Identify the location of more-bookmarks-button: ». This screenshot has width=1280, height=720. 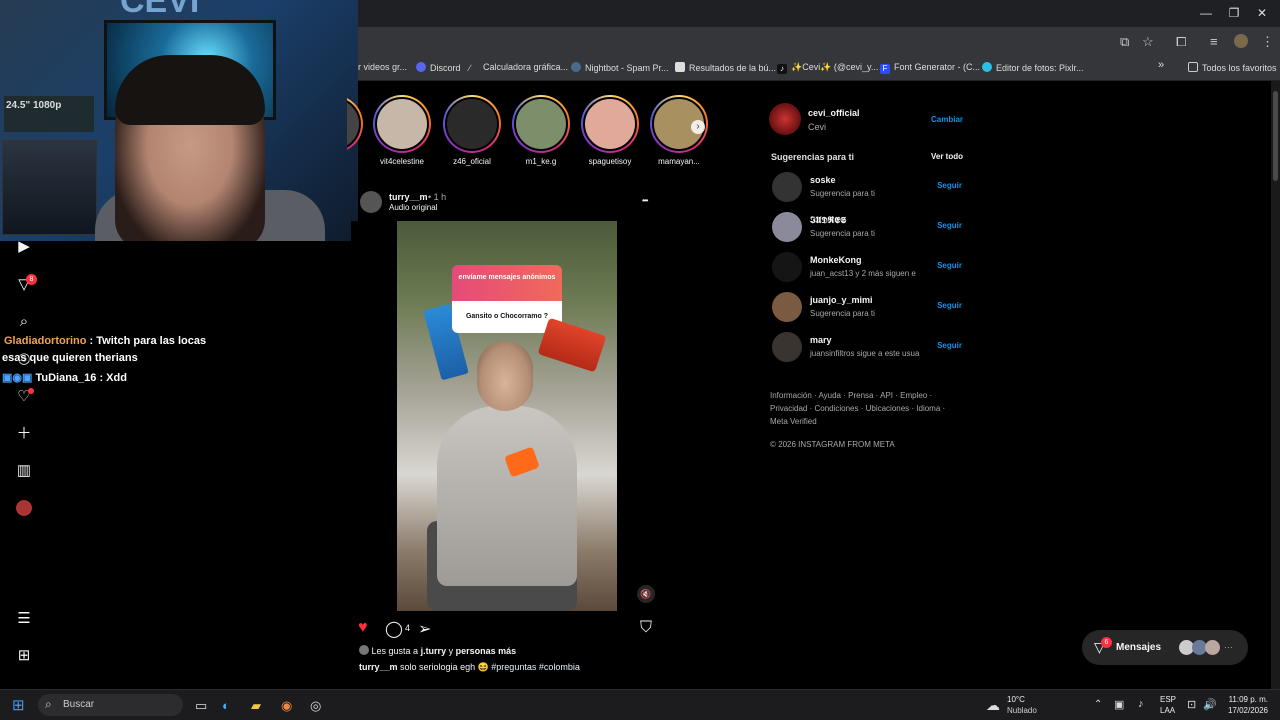
(1161, 65).